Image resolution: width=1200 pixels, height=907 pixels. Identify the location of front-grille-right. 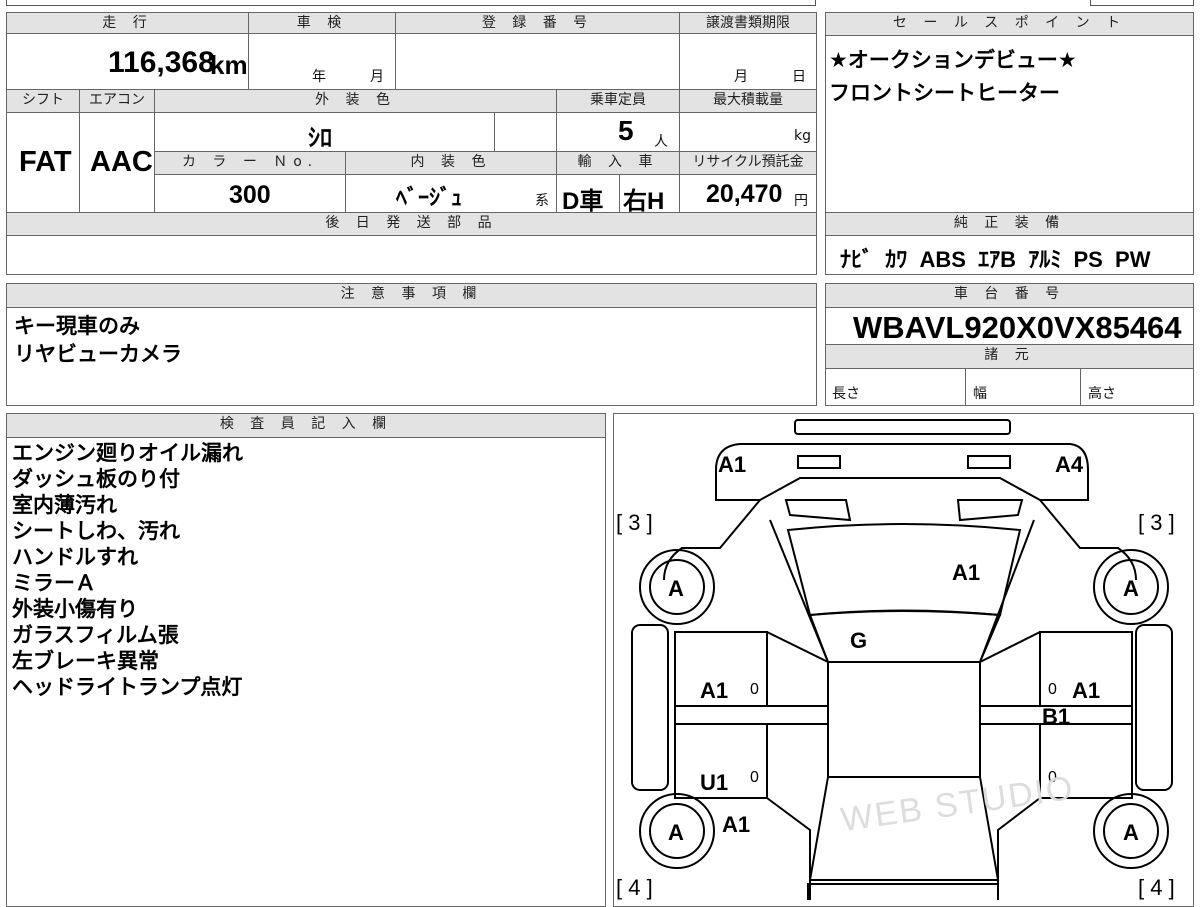
(990, 510).